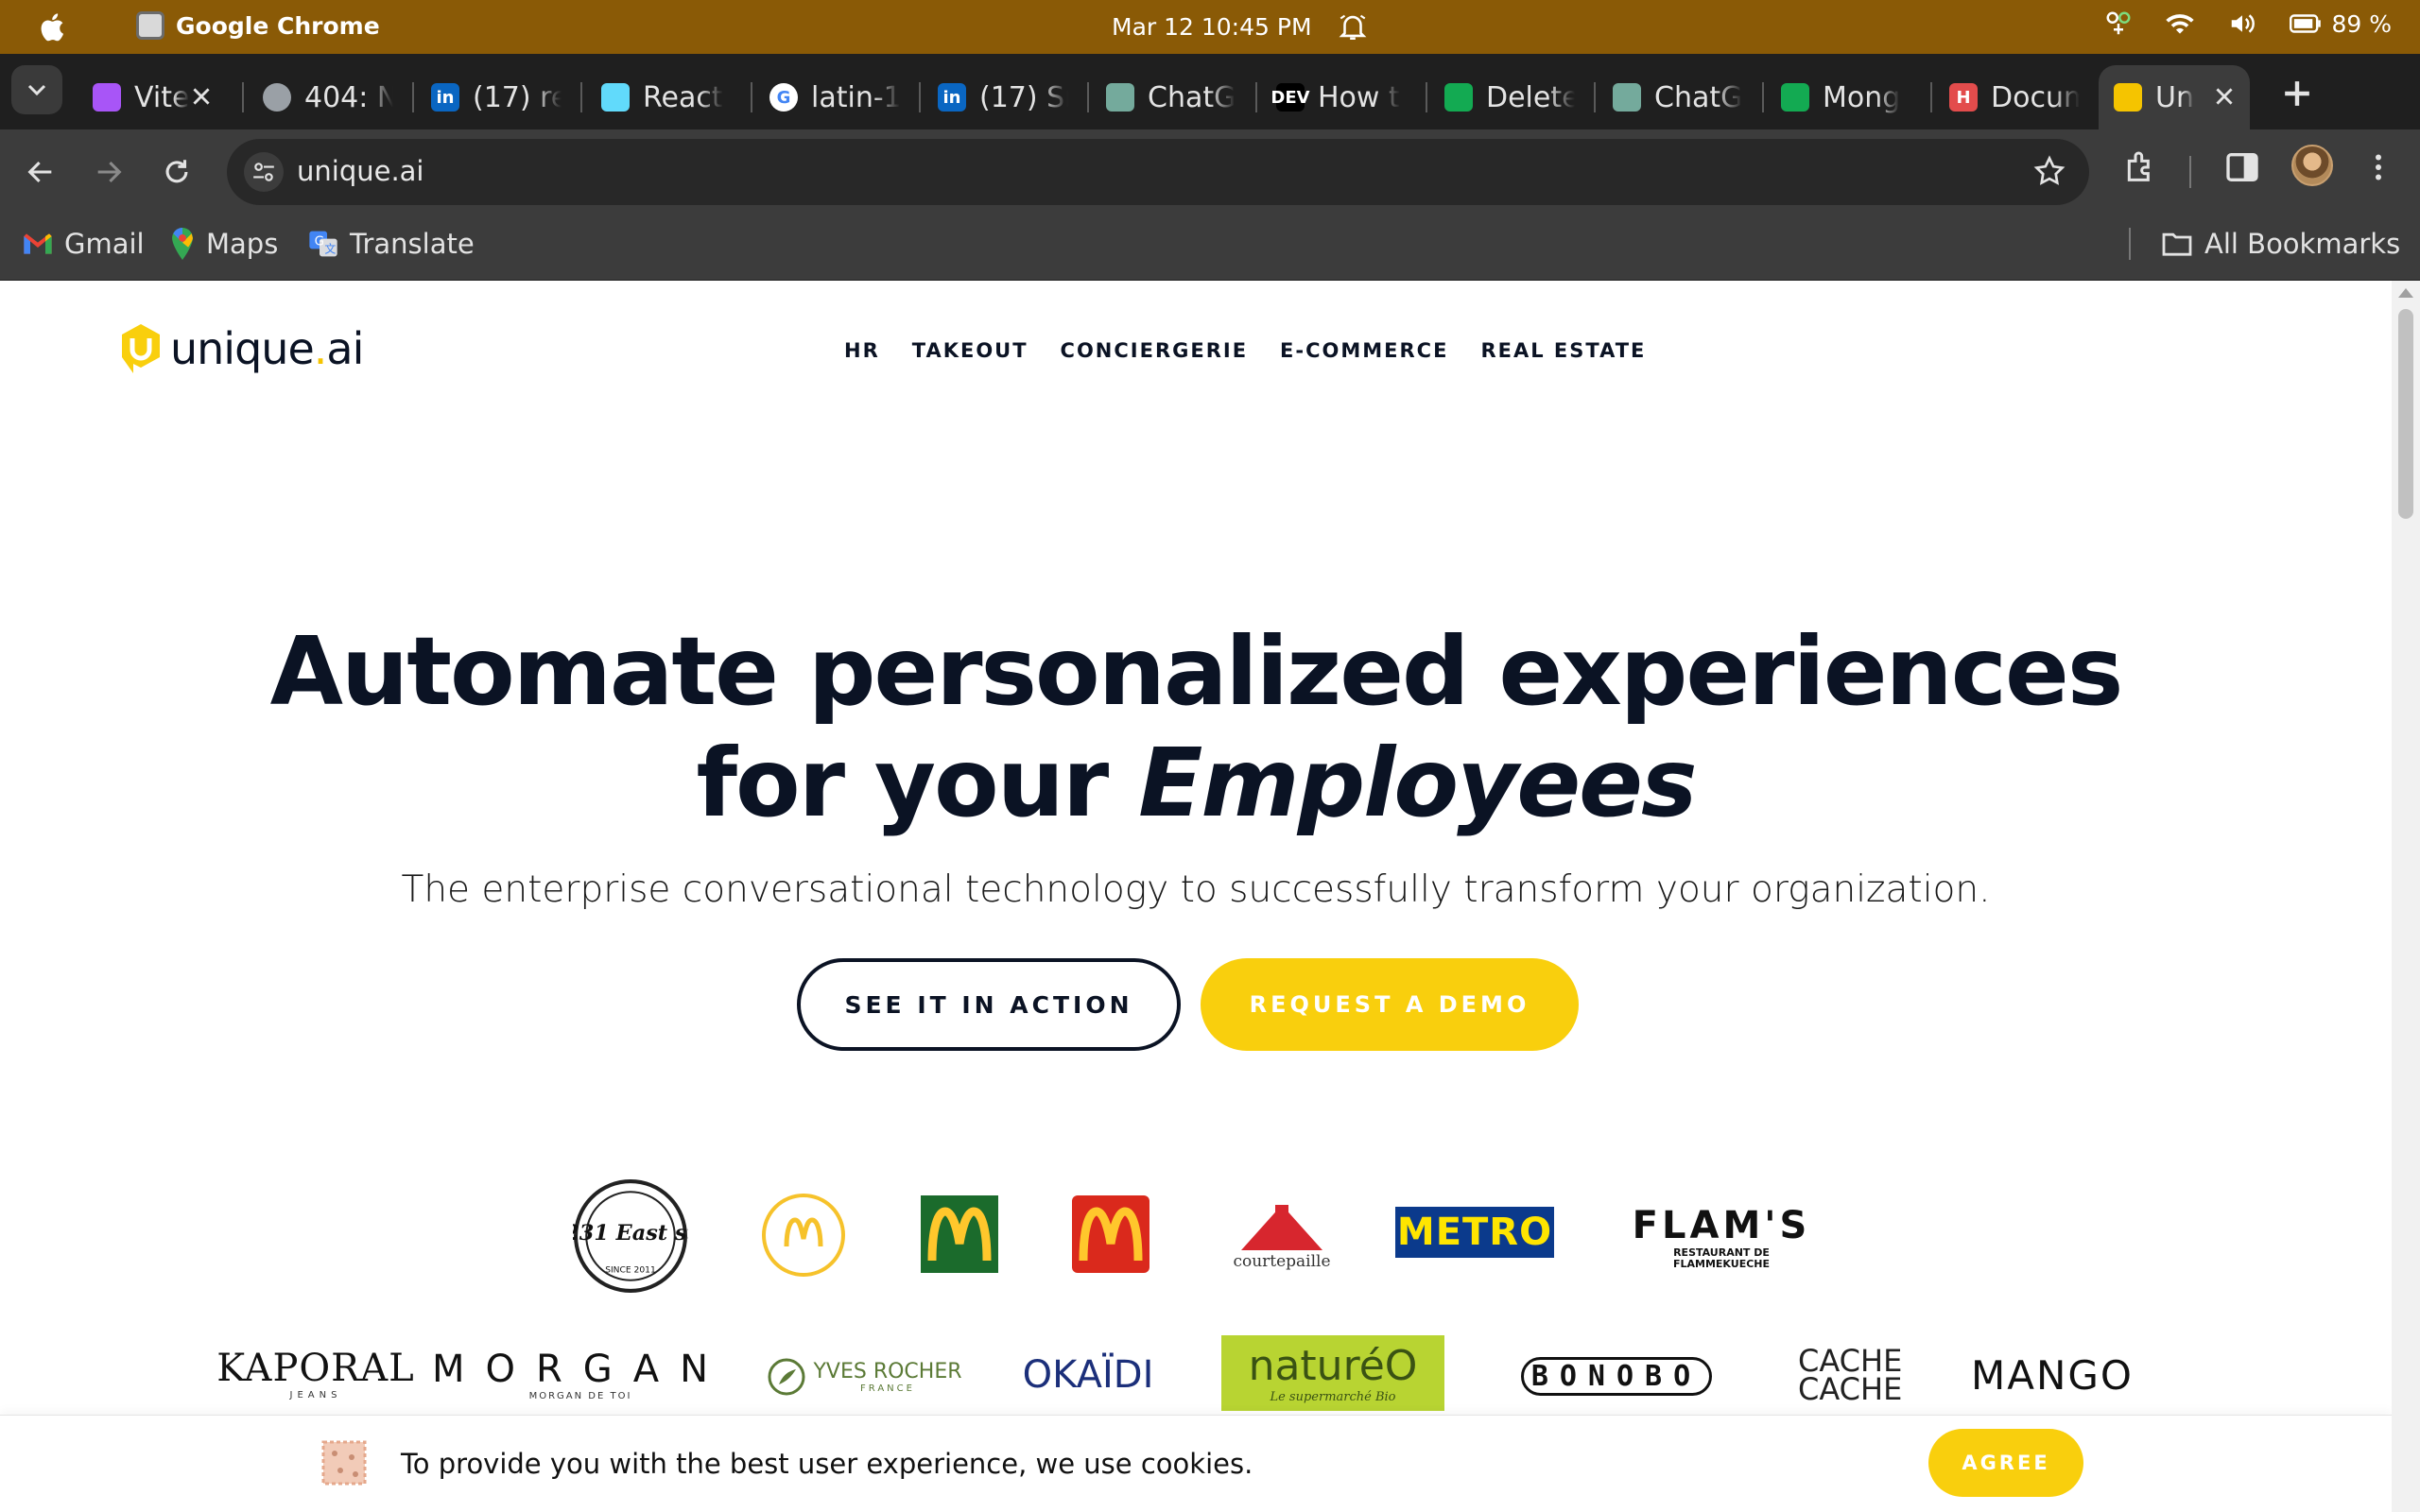 This screenshot has width=2420, height=1512. I want to click on back-button, so click(40, 172).